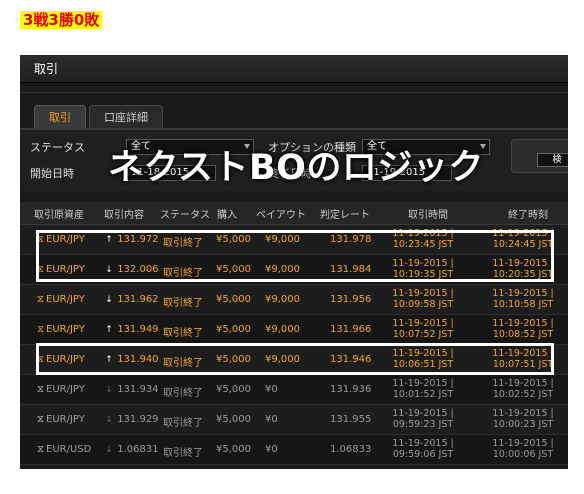 The image size is (584, 494). What do you see at coordinates (294, 69) in the screenshot?
I see `panel-header: 取引` at bounding box center [294, 69].